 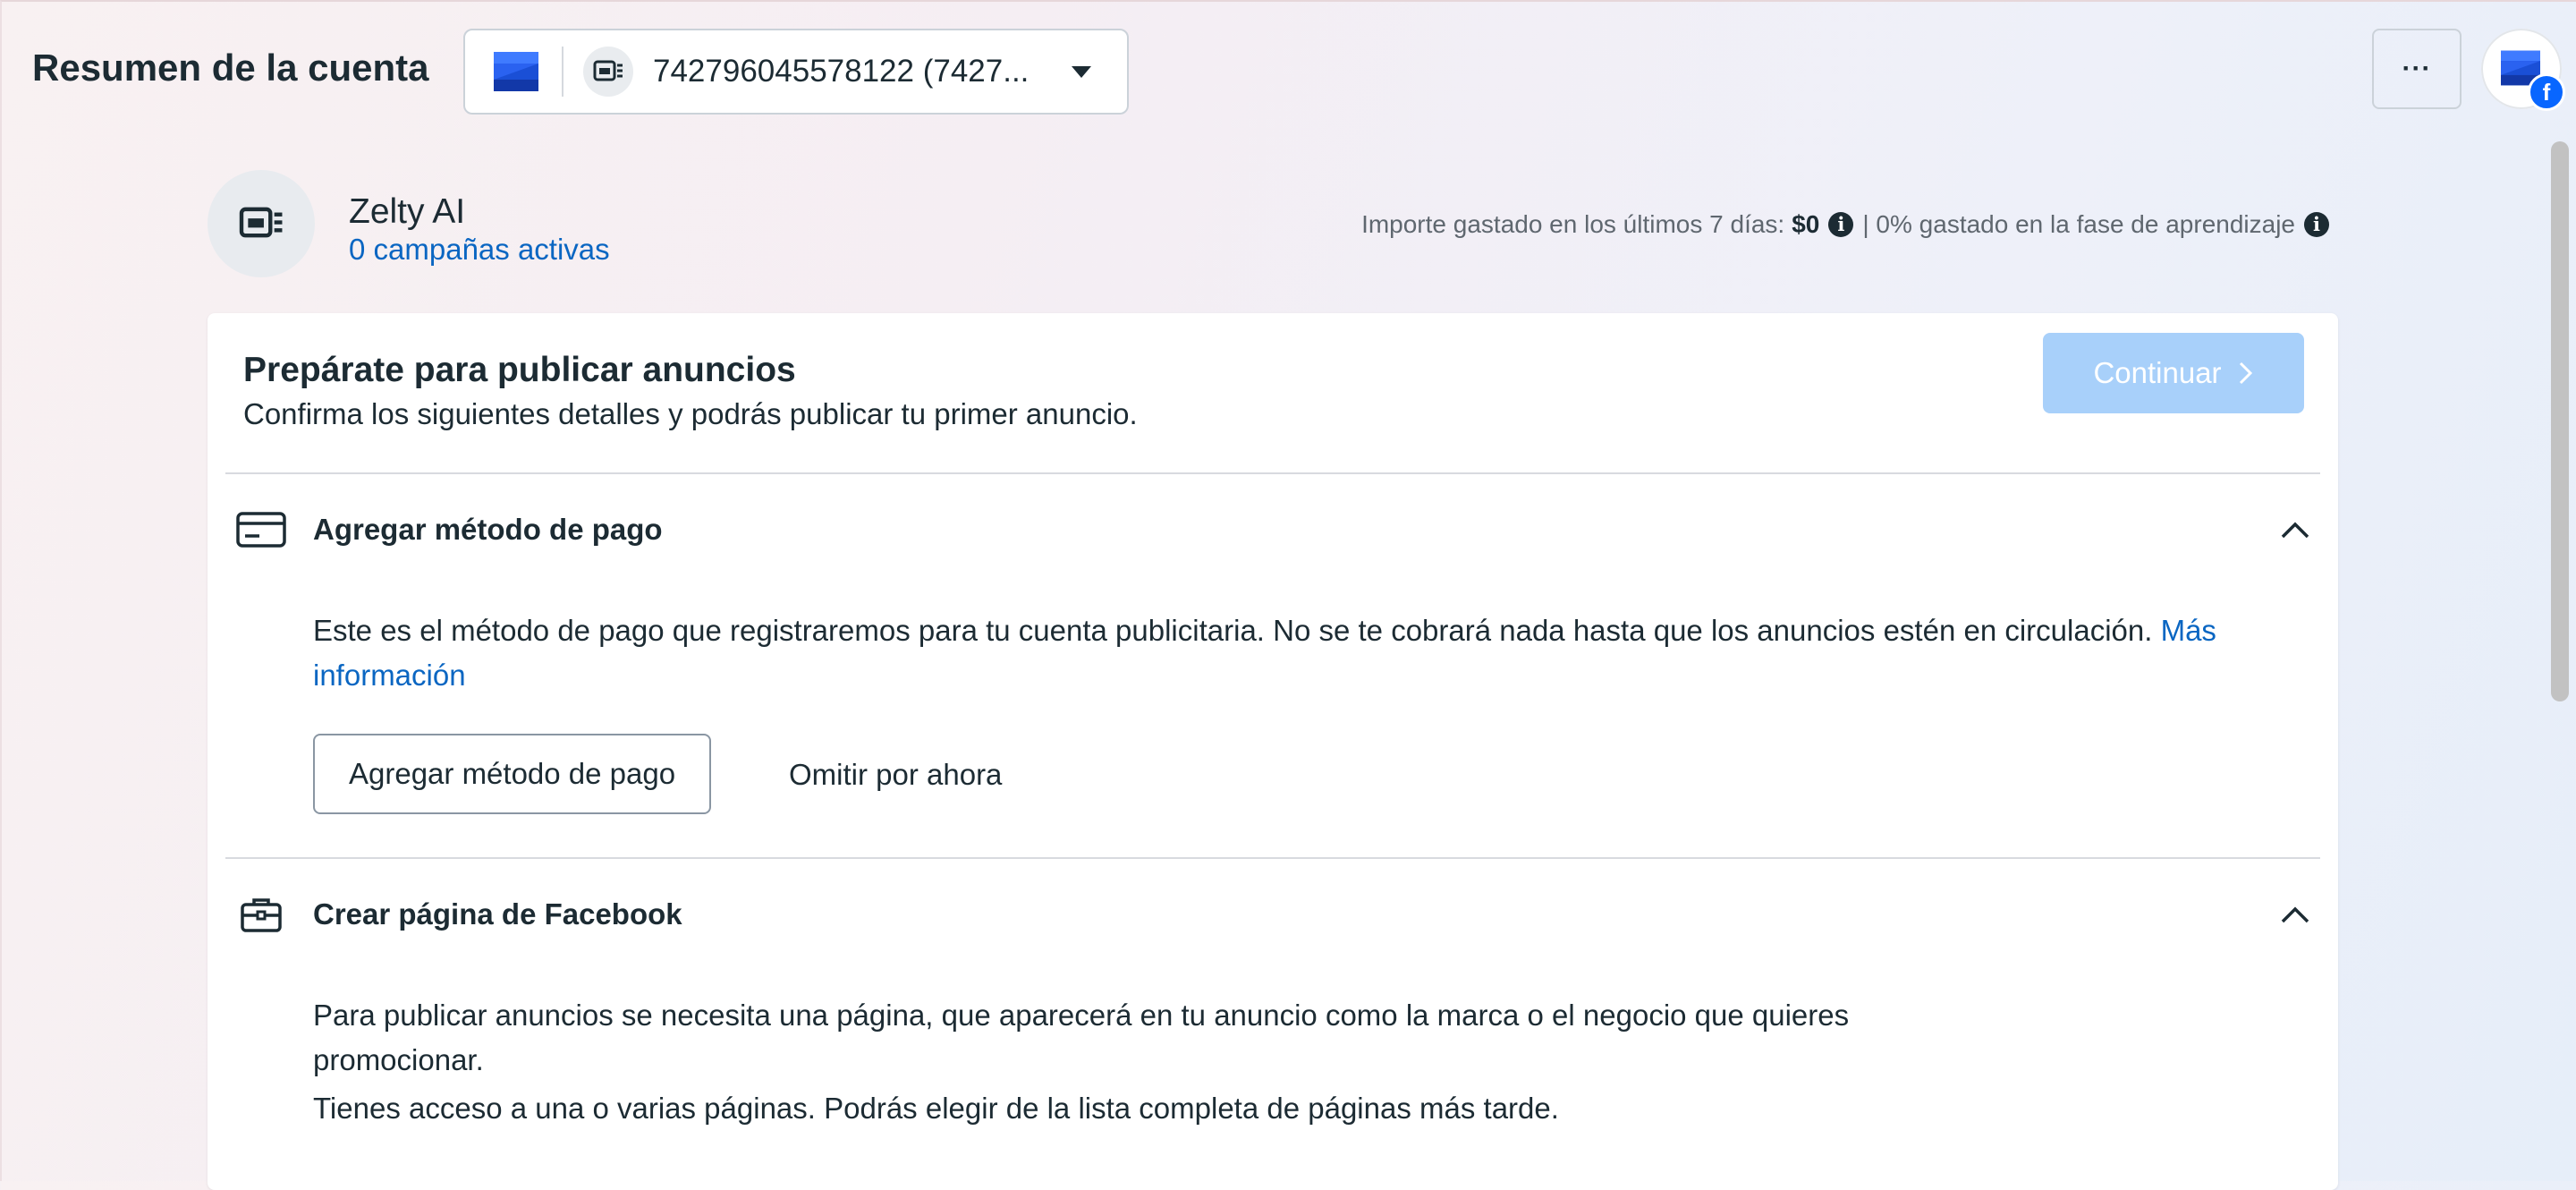 What do you see at coordinates (261, 529) in the screenshot?
I see `credit-card-icon` at bounding box center [261, 529].